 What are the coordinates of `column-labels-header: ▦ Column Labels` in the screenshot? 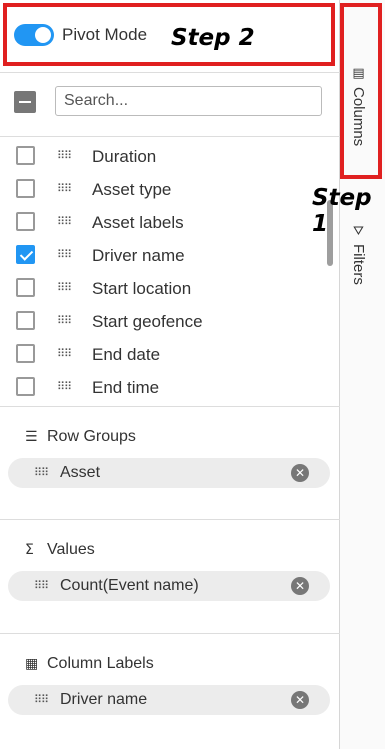 It's located at (89, 664).